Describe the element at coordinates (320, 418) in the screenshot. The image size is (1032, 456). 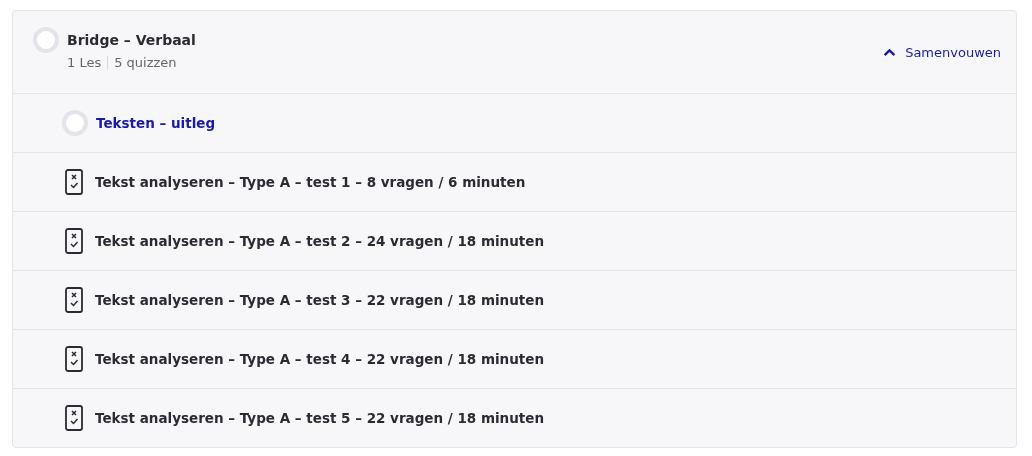
I see `quiz-link: Tekst analyseren – Type A – test 5 – 22 vragen / 18 minuten` at that location.